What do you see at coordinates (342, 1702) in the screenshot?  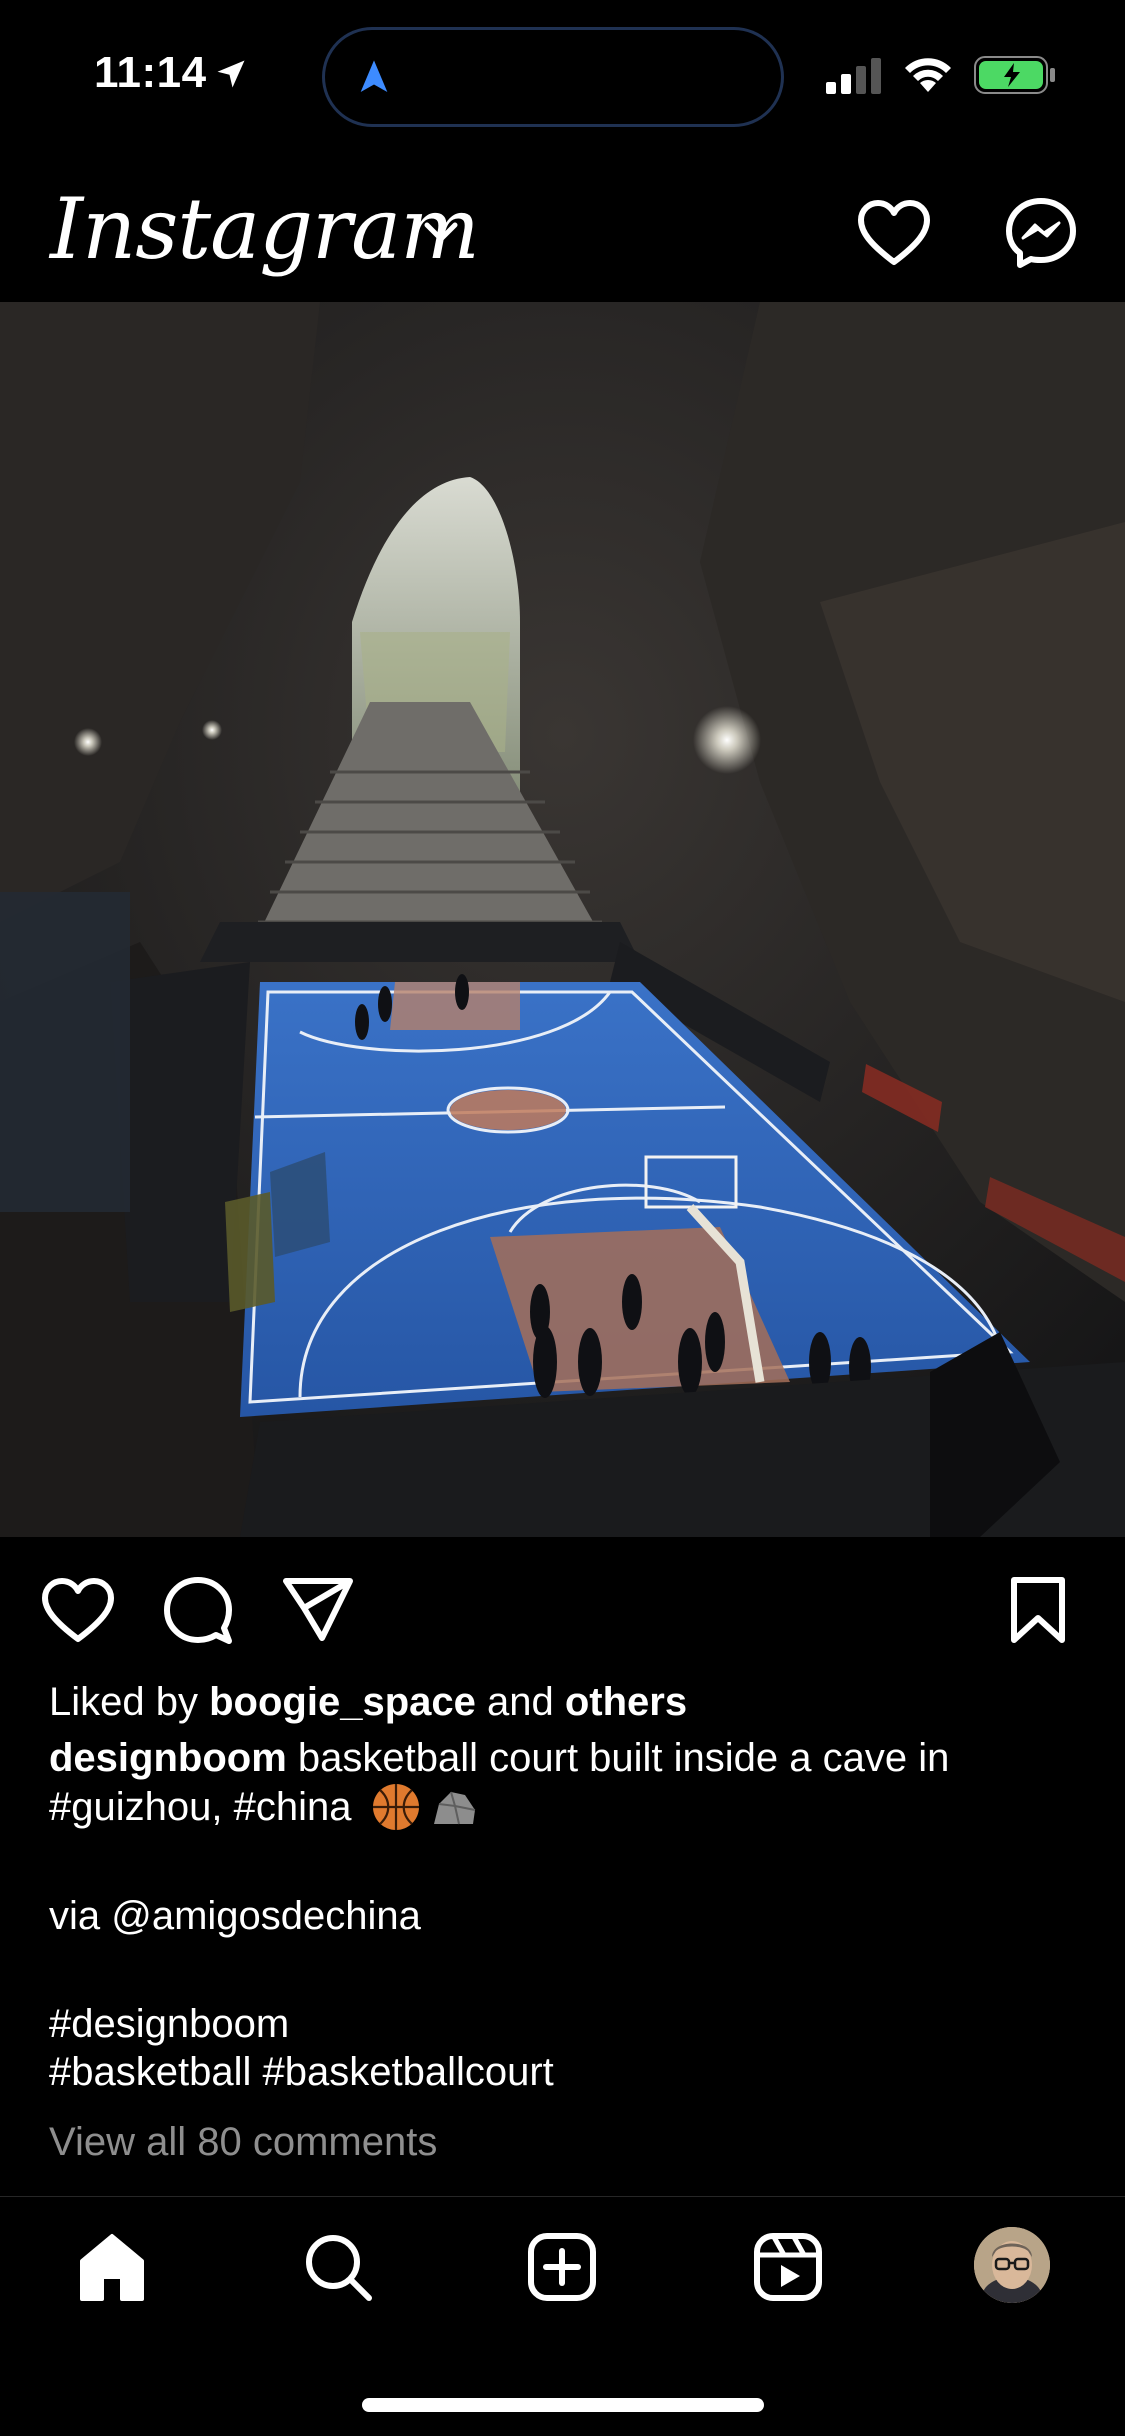 I see `liked-by-user-link: boogie_space` at bounding box center [342, 1702].